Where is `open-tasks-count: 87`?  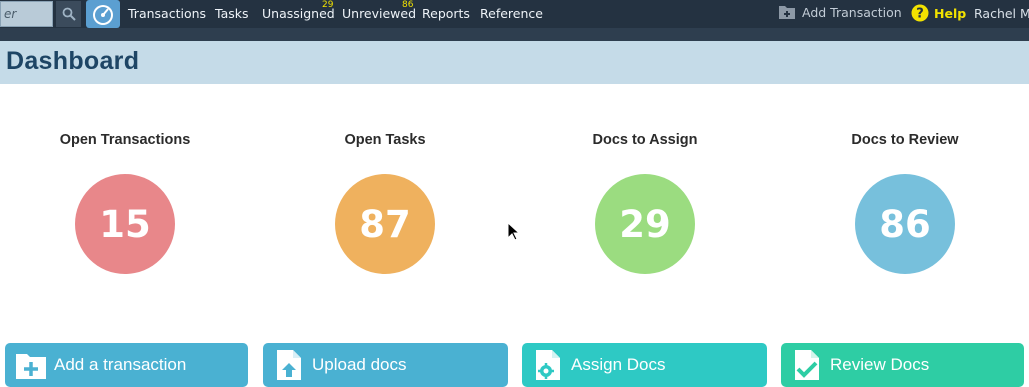
open-tasks-count: 87 is located at coordinates (385, 224).